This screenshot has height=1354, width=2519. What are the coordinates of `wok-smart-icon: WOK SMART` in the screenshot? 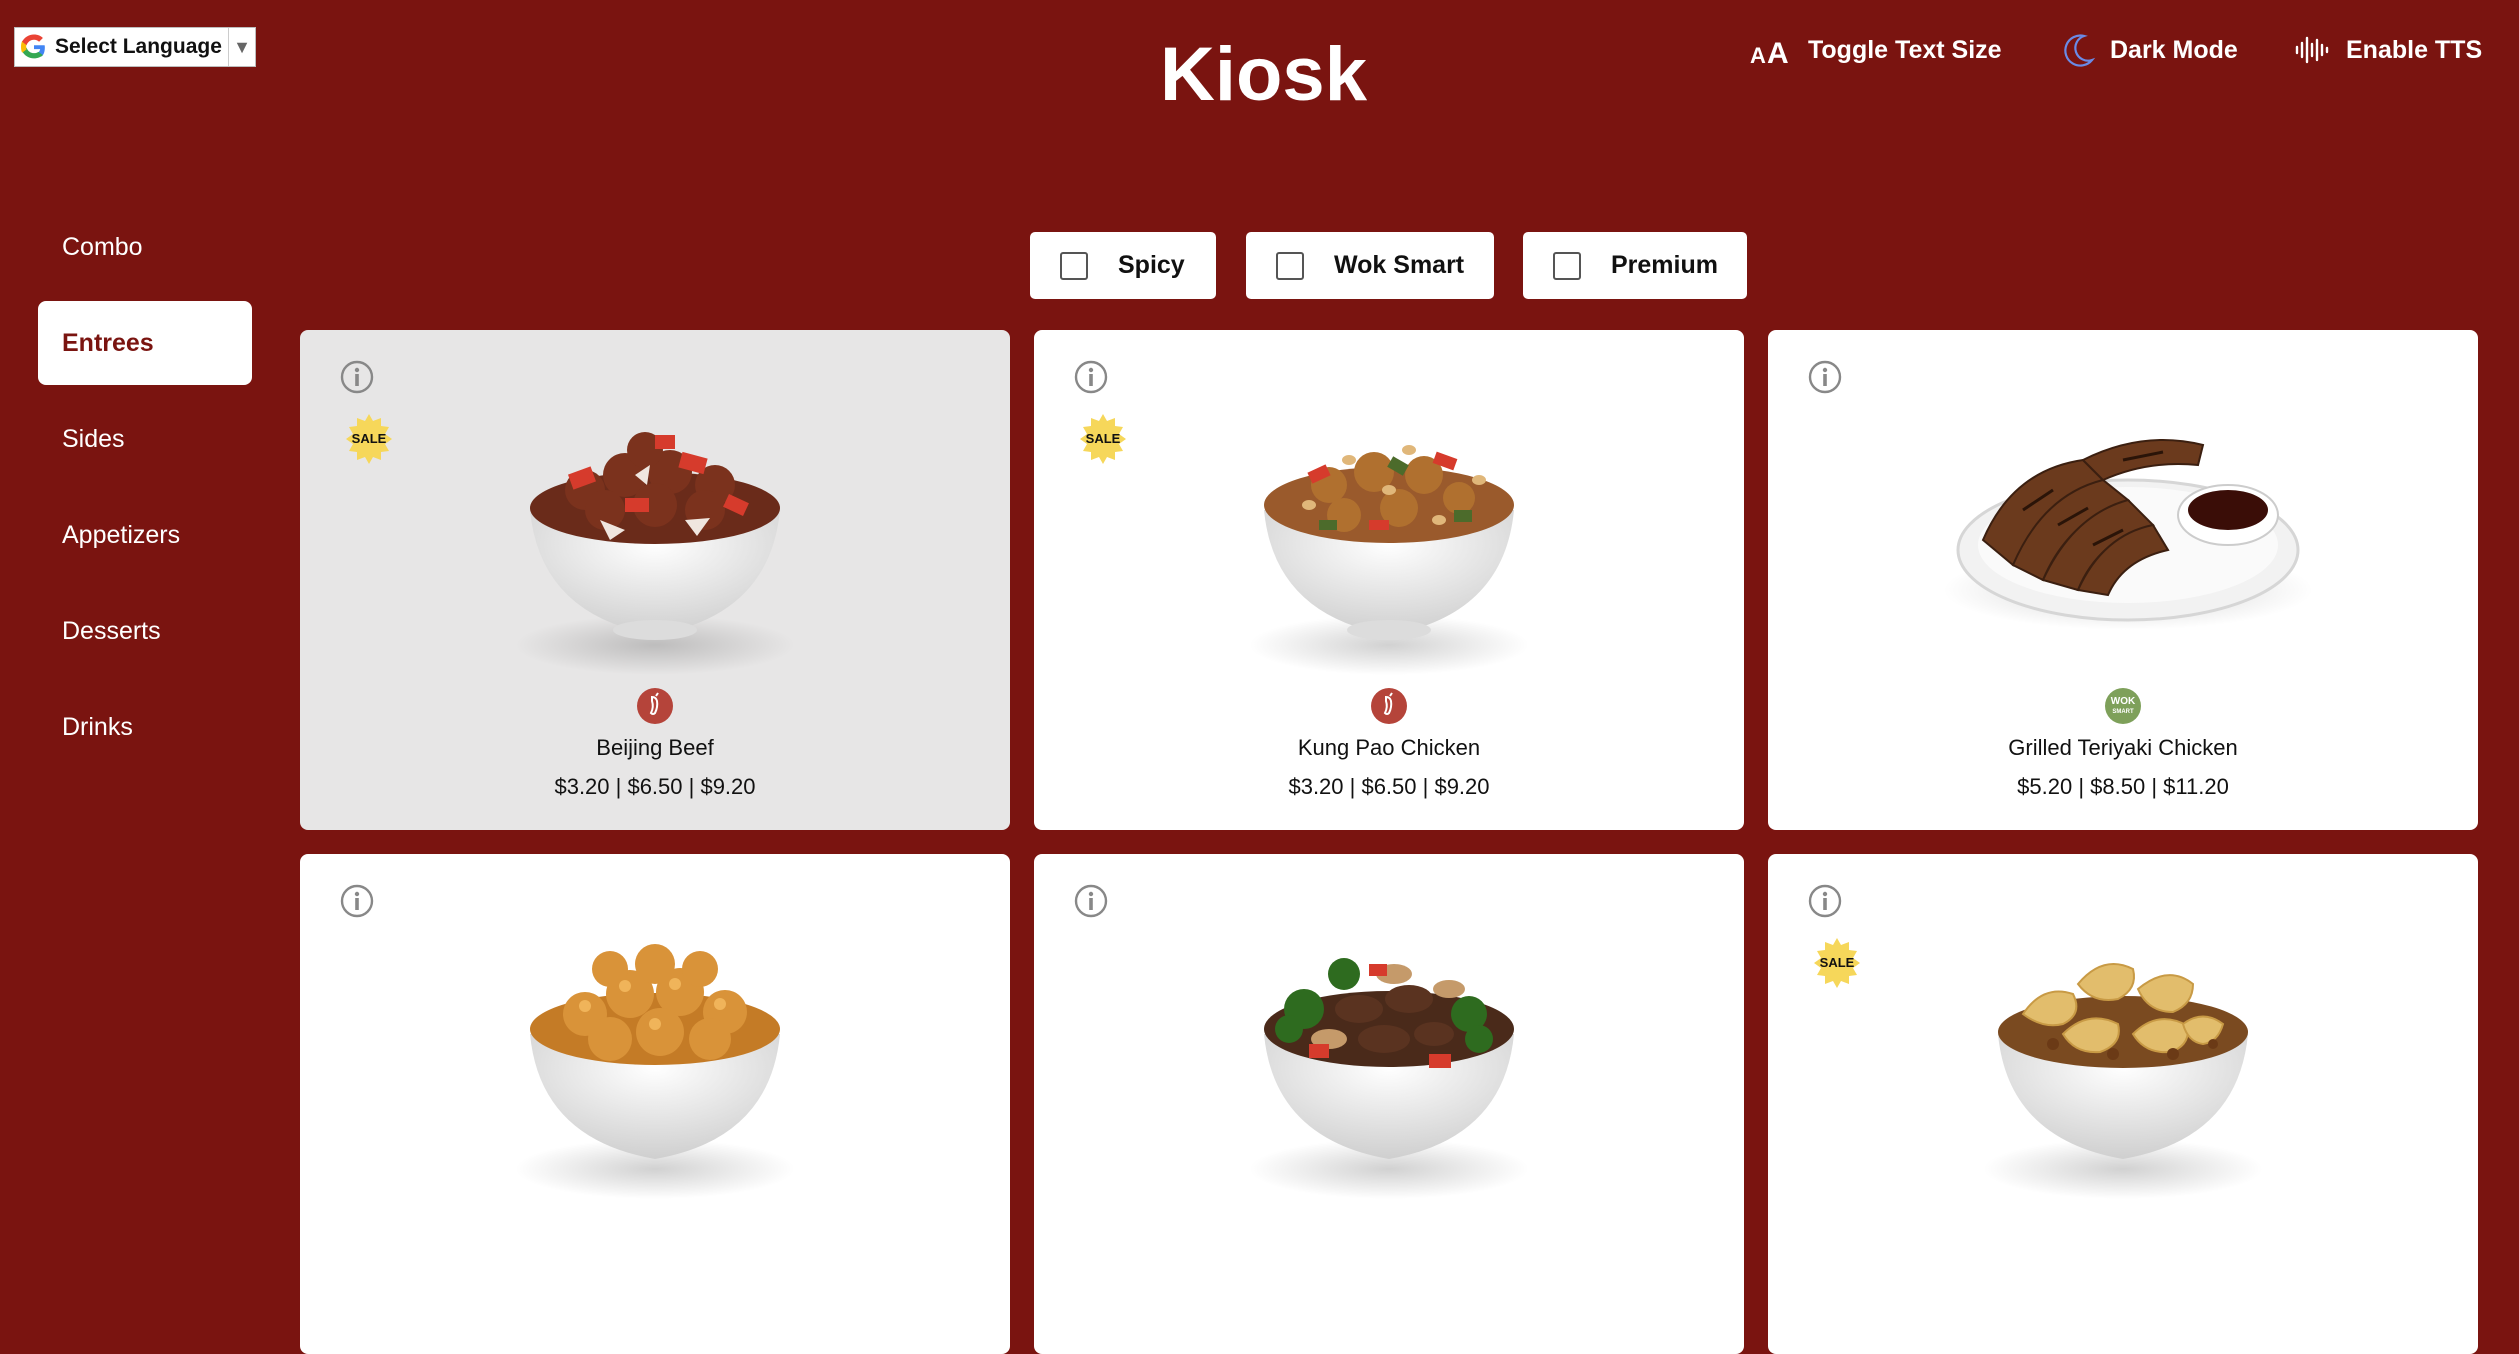 It's located at (2123, 708).